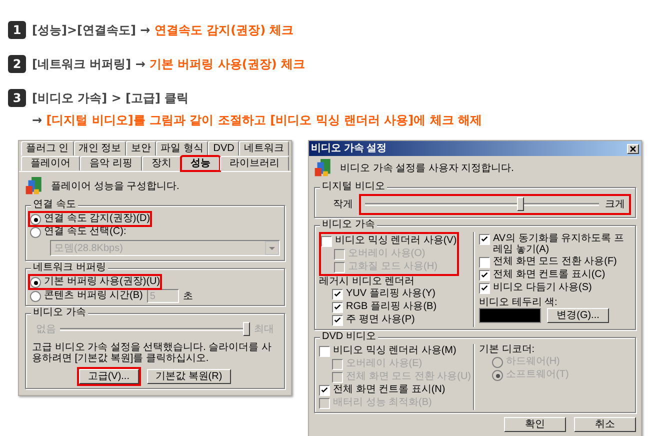 The height and width of the screenshot is (436, 652). What do you see at coordinates (17, 30) in the screenshot?
I see `step-number: 1` at bounding box center [17, 30].